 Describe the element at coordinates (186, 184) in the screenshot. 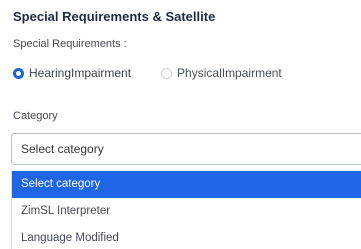

I see `dropdown-option-select-category: Select category` at that location.